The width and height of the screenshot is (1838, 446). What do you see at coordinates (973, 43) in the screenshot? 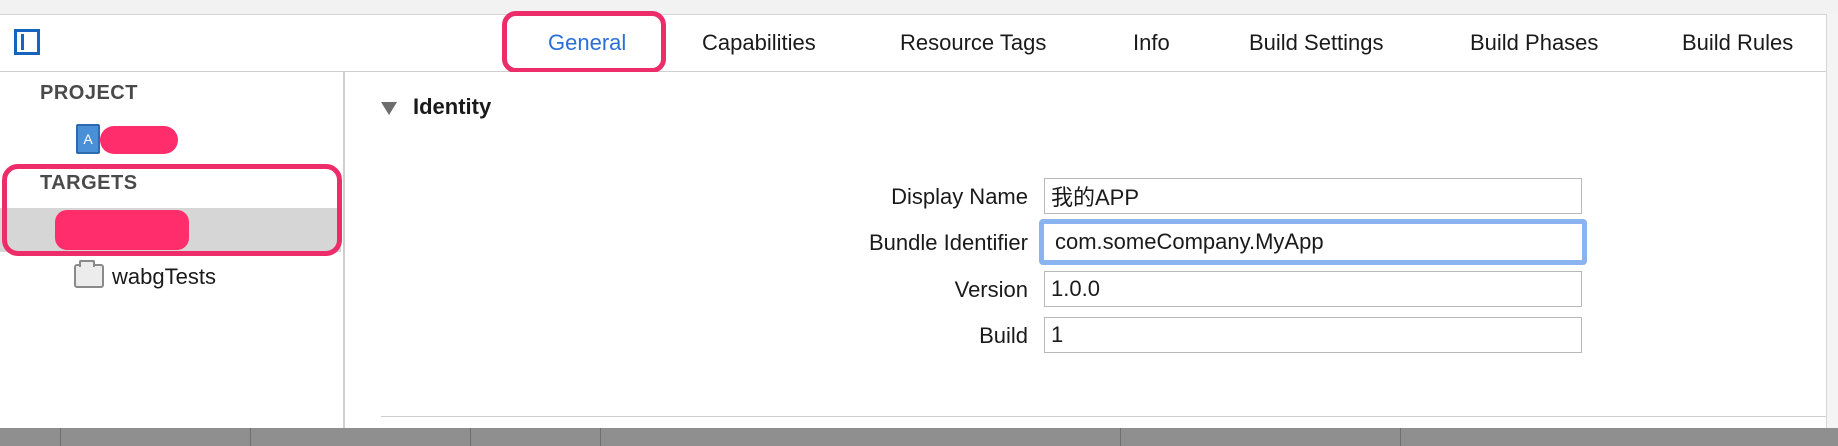
I see `tab-resource-tags: Resource Tags` at bounding box center [973, 43].